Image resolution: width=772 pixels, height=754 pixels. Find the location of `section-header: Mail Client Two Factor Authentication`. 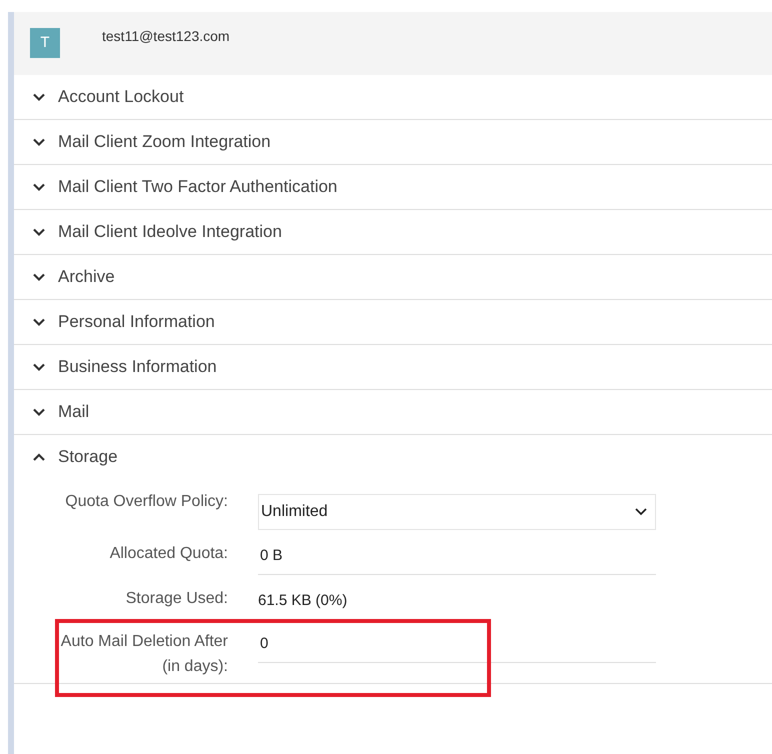

section-header: Mail Client Two Factor Authentication is located at coordinates (393, 187).